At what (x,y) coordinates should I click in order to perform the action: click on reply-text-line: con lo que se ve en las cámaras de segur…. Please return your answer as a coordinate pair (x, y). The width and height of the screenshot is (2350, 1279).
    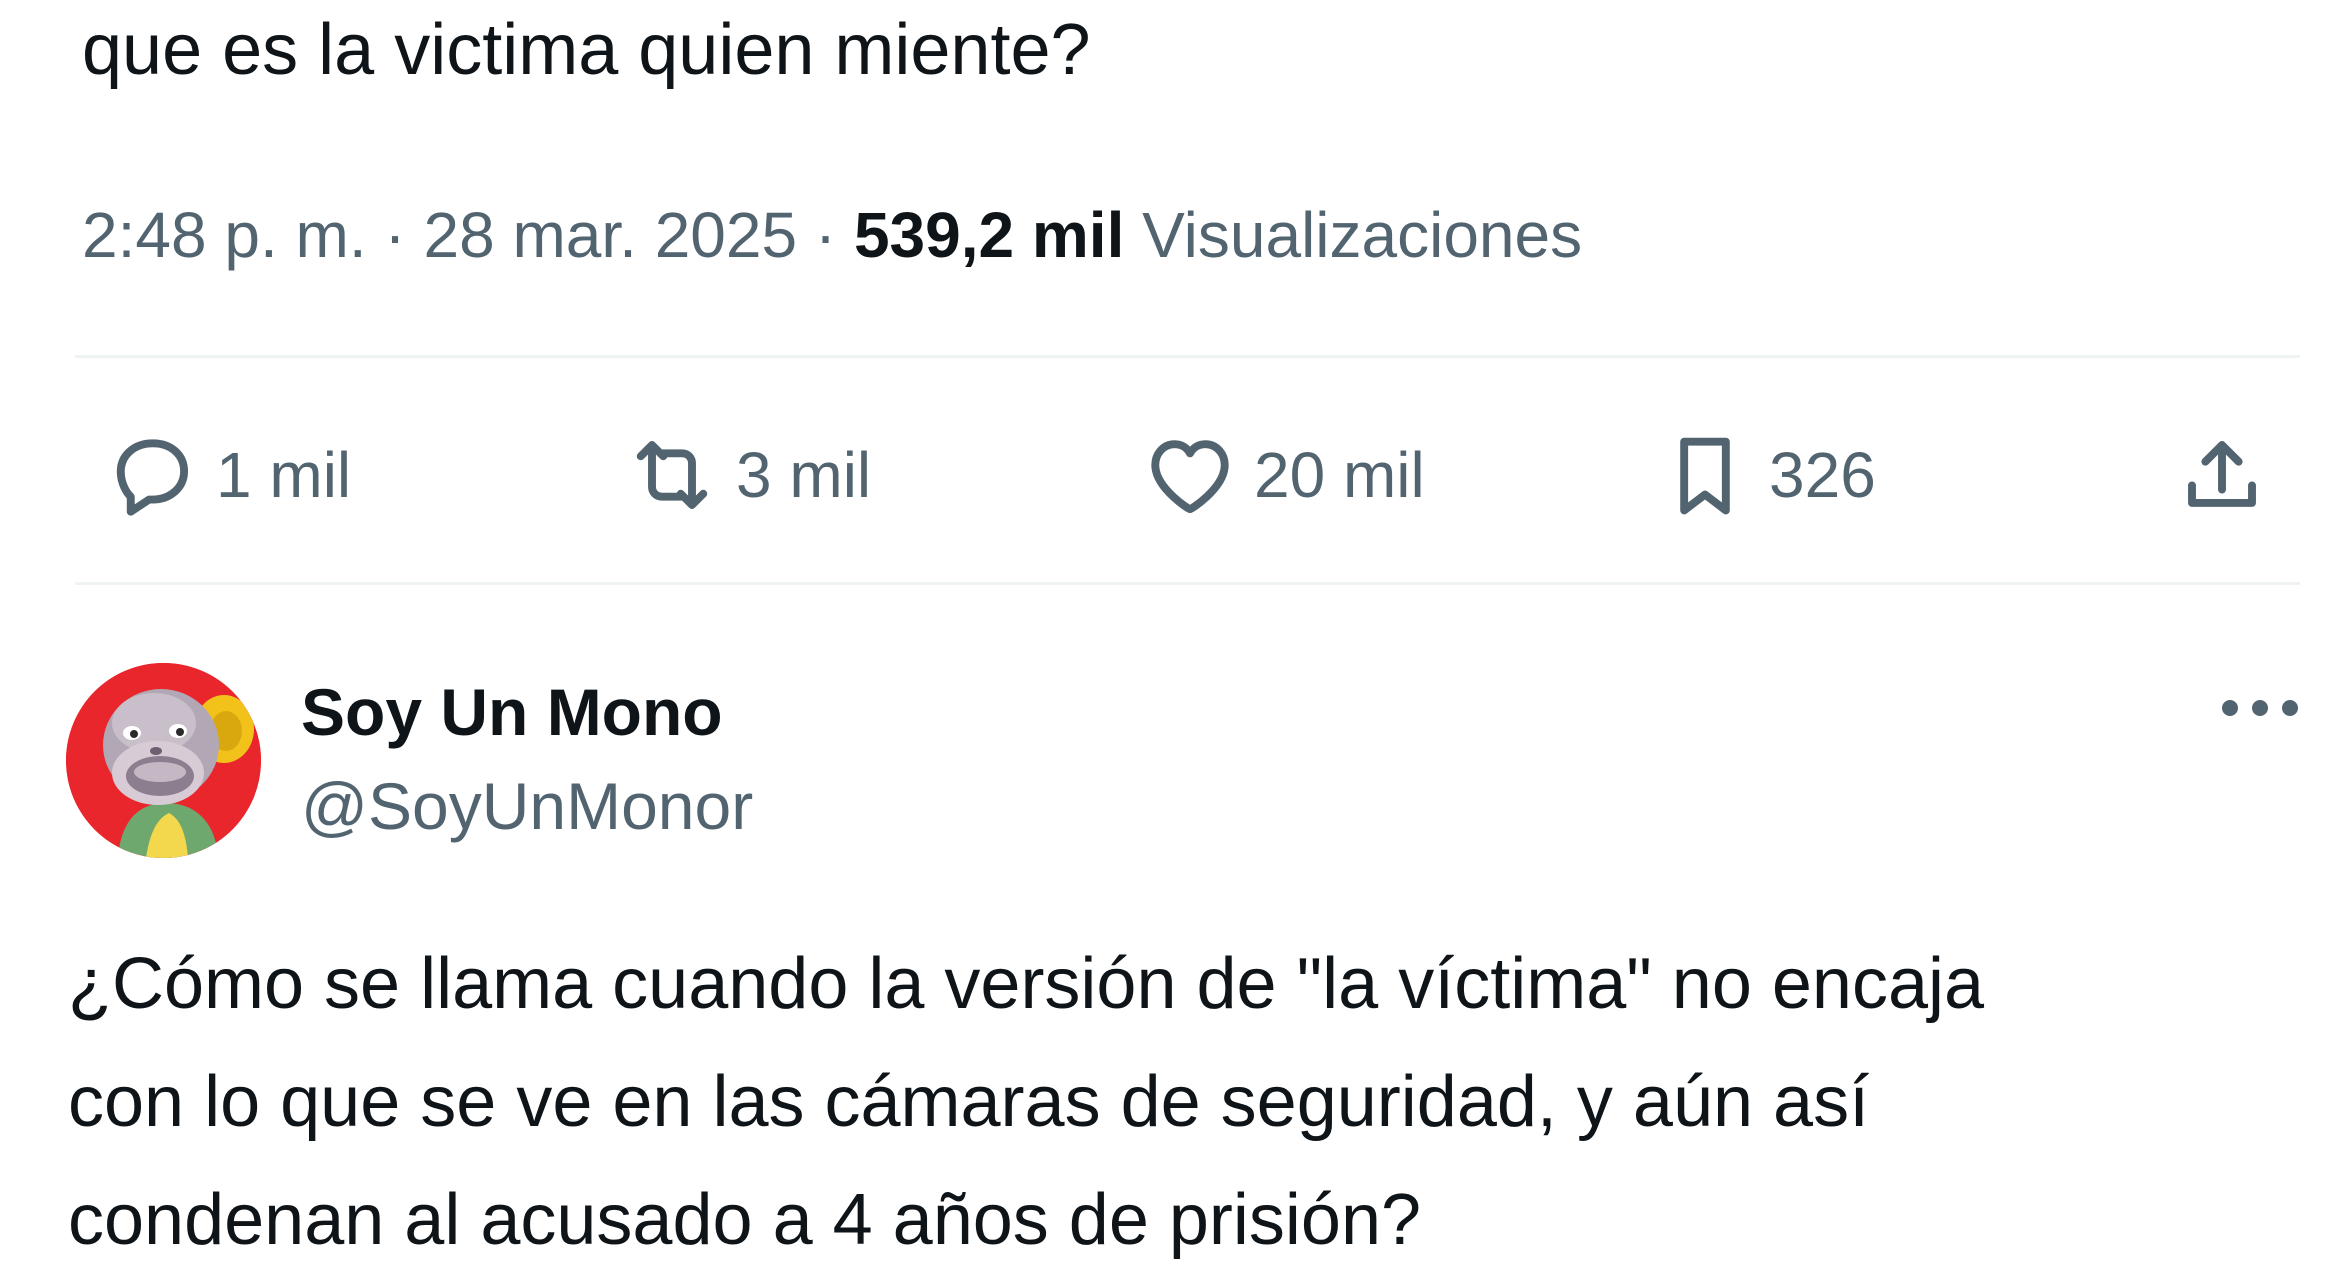
    Looking at the image, I should click on (969, 1102).